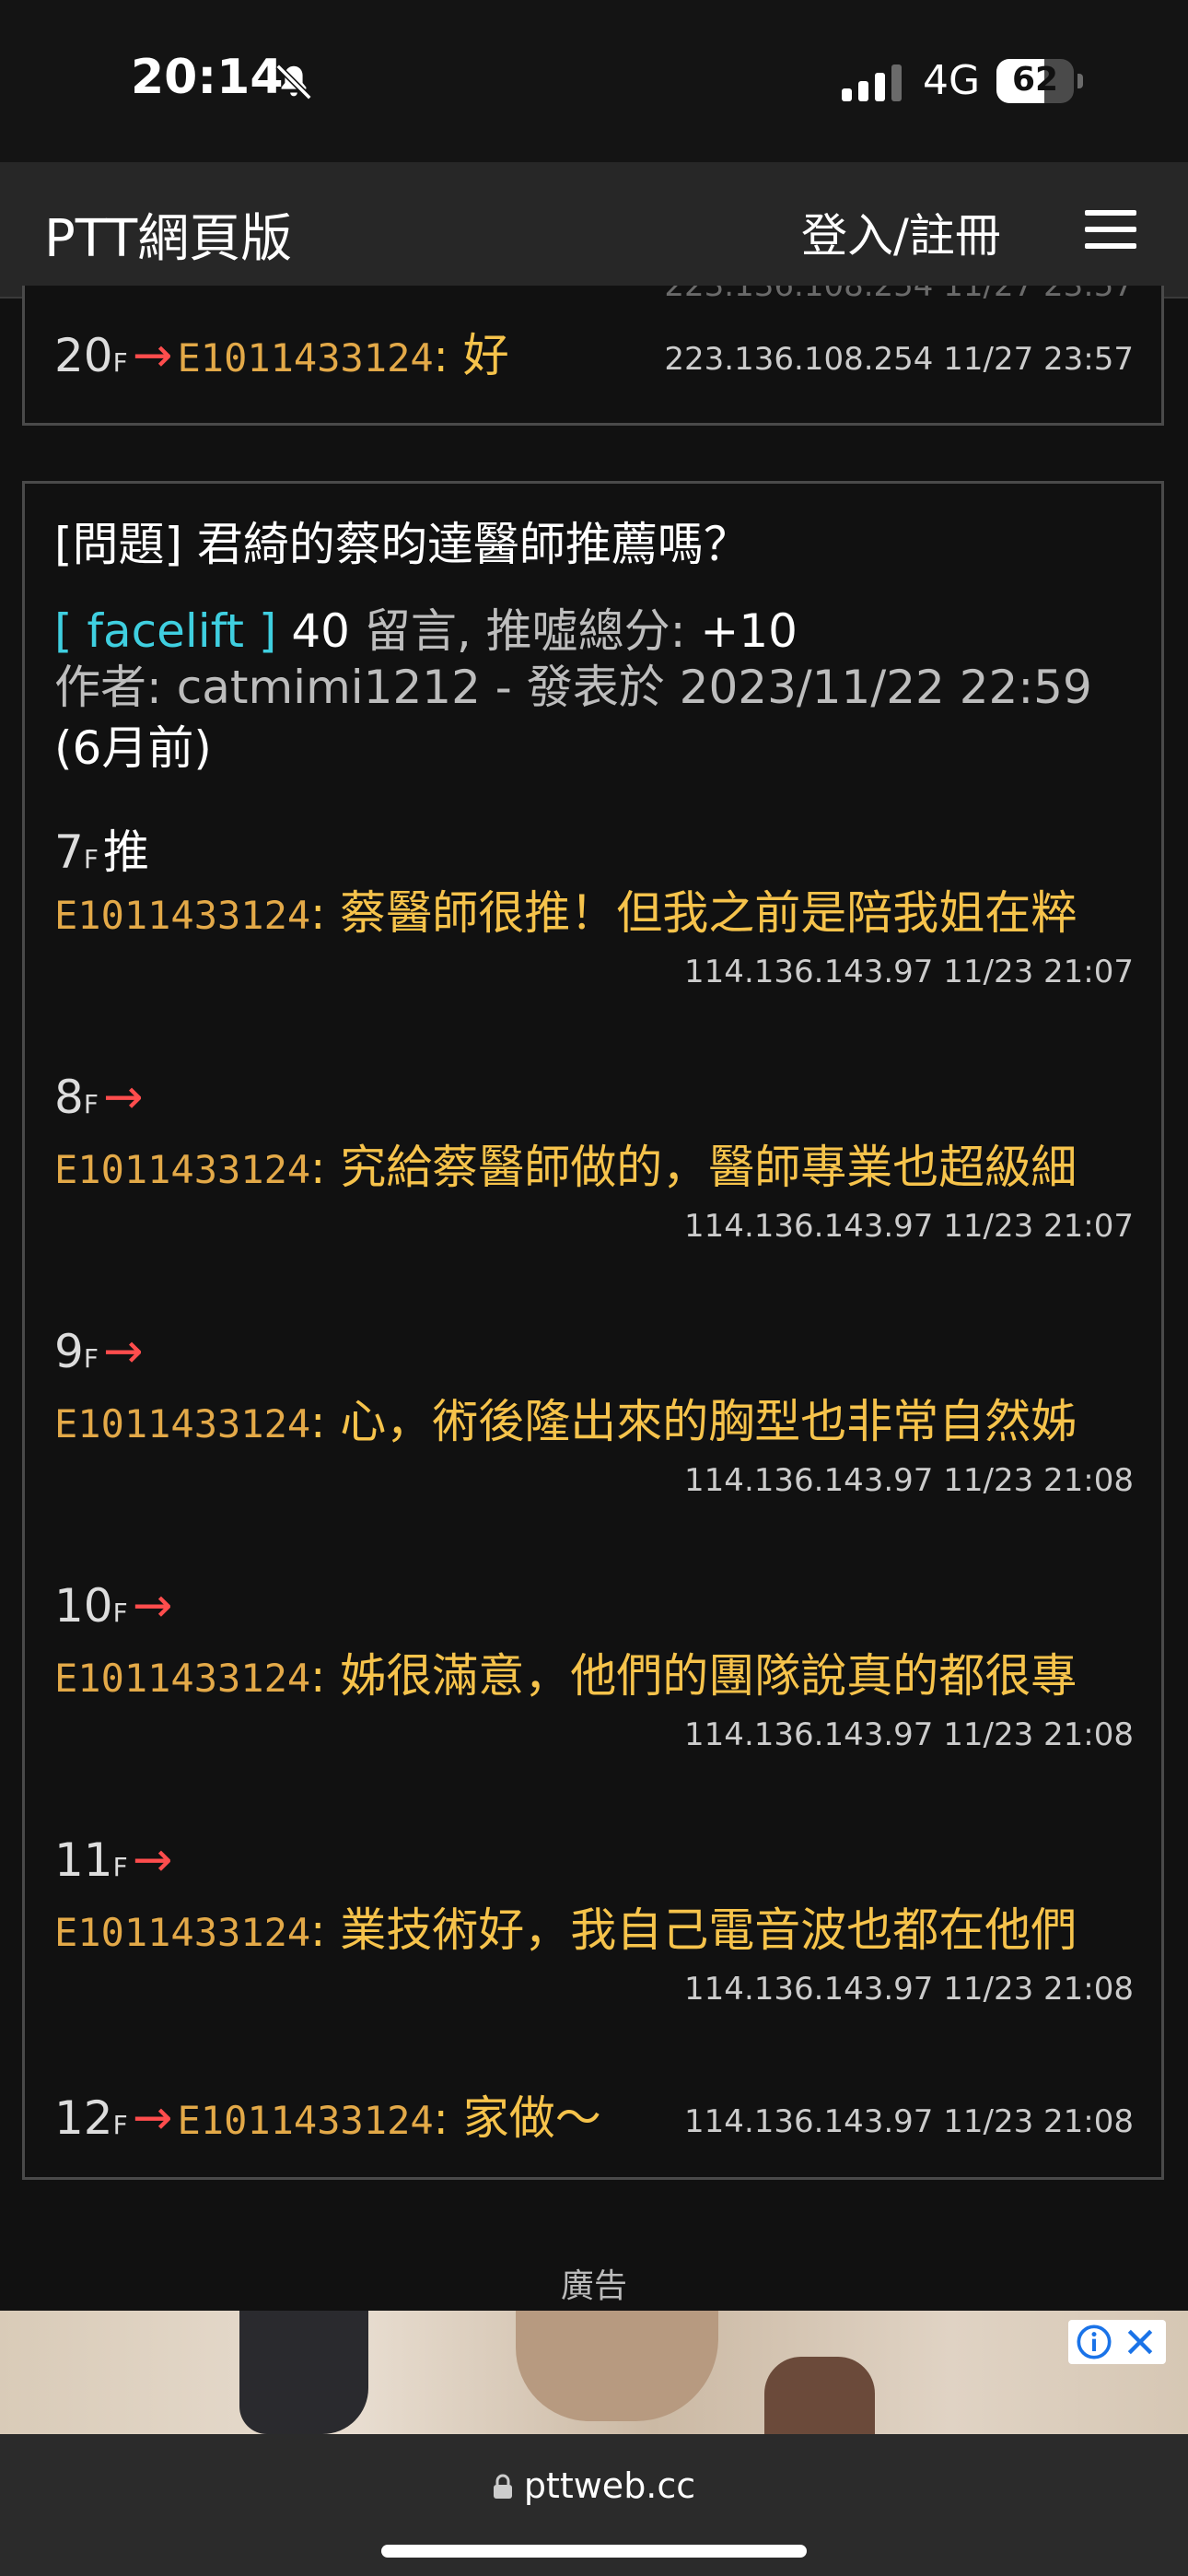  What do you see at coordinates (701, 1167) in the screenshot?
I see `comment-text: 究給蔡醫師做的，醫師專業也超級細` at bounding box center [701, 1167].